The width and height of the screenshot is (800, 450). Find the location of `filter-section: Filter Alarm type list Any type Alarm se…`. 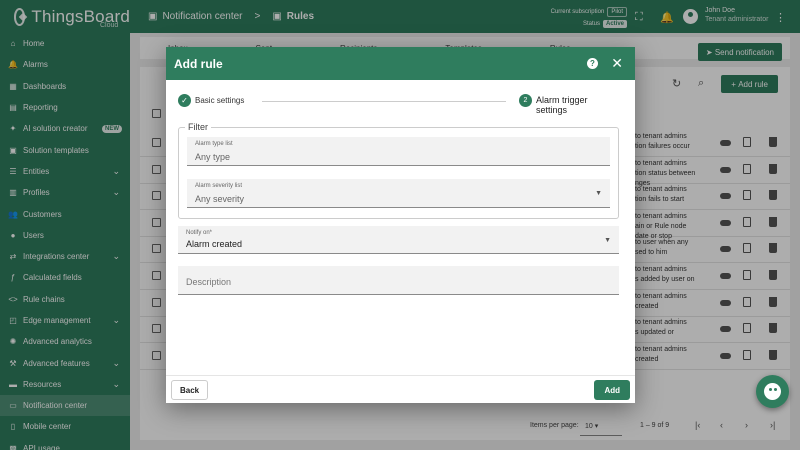

filter-section: Filter Alarm type list Any type Alarm se… is located at coordinates (398, 170).